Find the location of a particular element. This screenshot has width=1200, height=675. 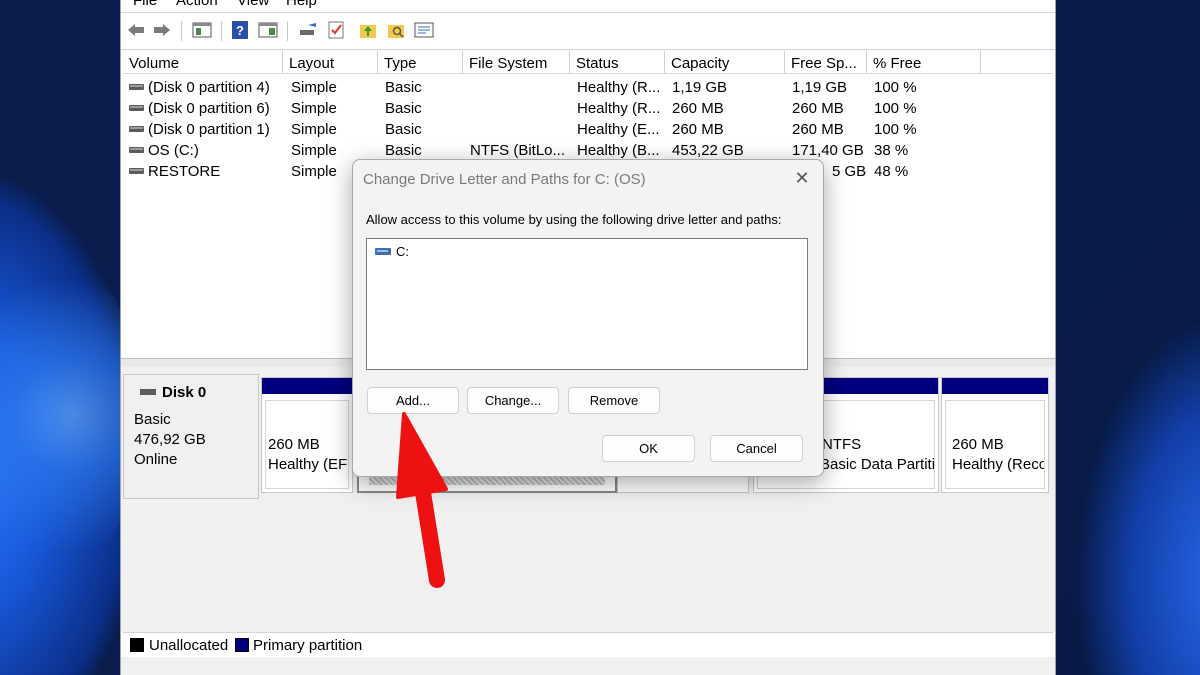

disk-size: 476,92 GB is located at coordinates (170, 439).